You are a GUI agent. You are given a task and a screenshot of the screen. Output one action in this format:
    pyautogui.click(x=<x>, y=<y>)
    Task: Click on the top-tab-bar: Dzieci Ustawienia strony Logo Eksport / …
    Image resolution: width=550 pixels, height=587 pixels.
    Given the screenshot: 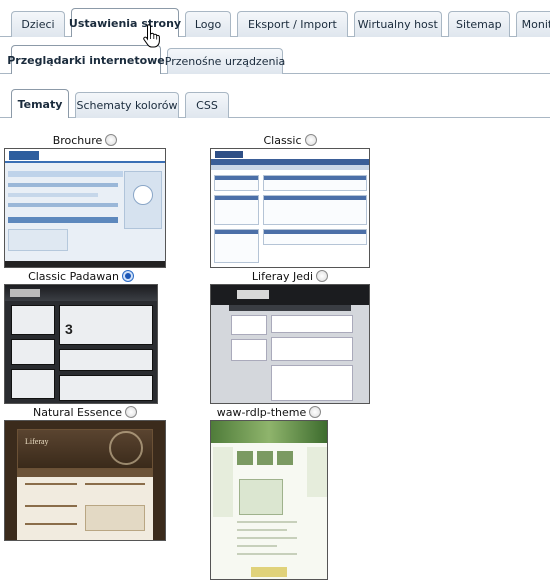 What is the action you would take?
    pyautogui.click(x=275, y=21)
    